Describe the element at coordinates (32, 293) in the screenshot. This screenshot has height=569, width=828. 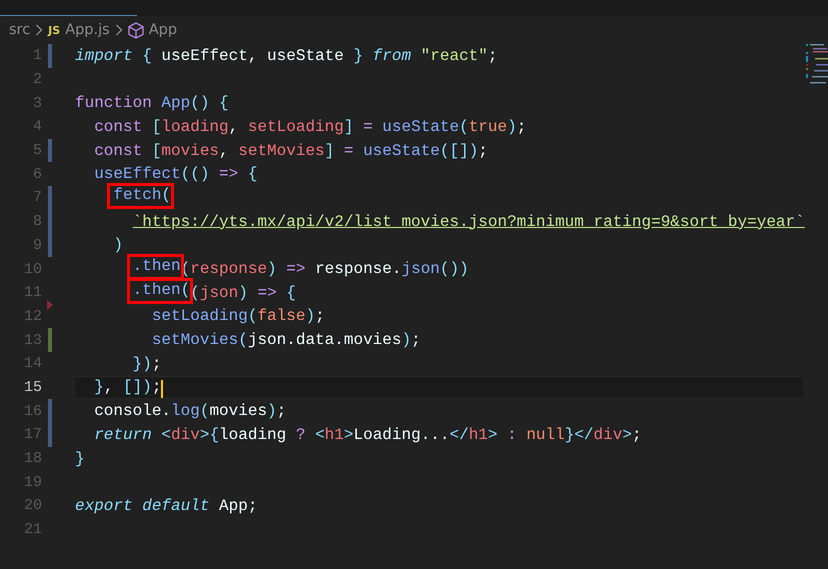
I see `line-number: 11` at that location.